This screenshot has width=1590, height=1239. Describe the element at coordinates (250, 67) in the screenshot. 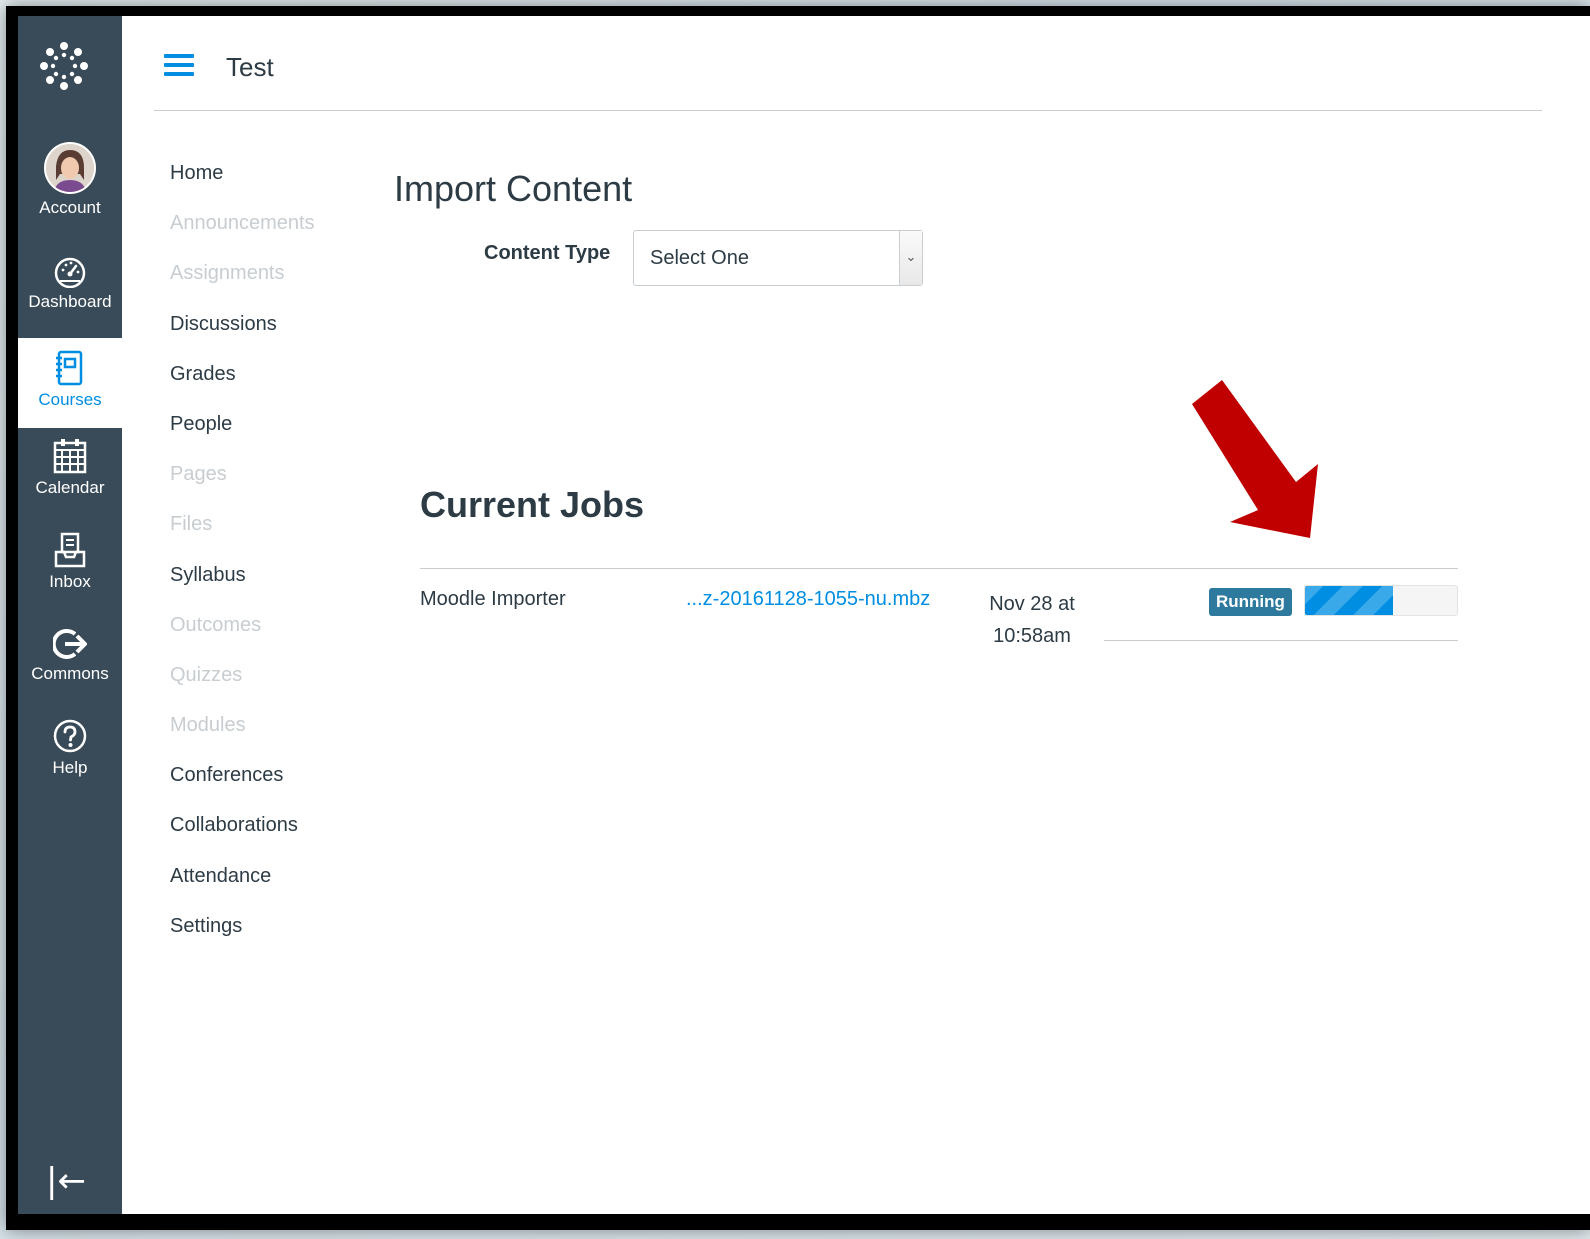

I see `course-title: Test` at that location.